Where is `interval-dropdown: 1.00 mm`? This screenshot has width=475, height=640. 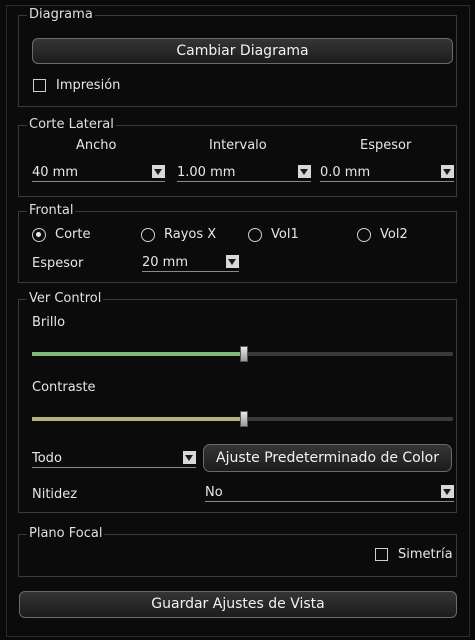
interval-dropdown: 1.00 mm is located at coordinates (244, 173).